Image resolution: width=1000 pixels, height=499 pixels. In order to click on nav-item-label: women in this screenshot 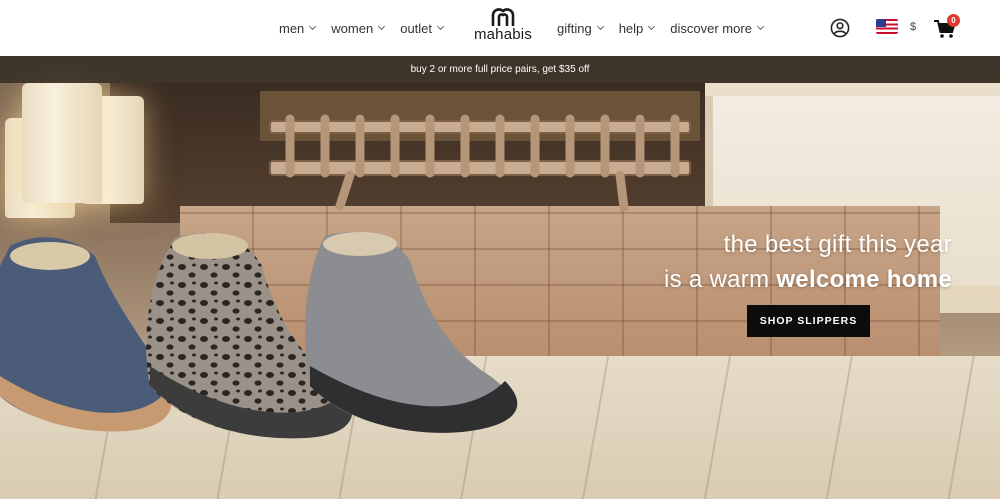, I will do `click(352, 28)`.